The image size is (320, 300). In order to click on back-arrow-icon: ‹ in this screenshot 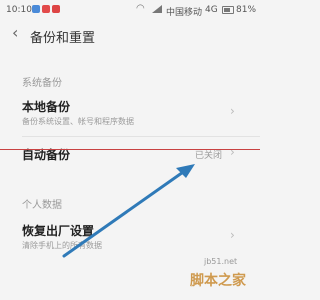, I will do `click(15, 32)`.